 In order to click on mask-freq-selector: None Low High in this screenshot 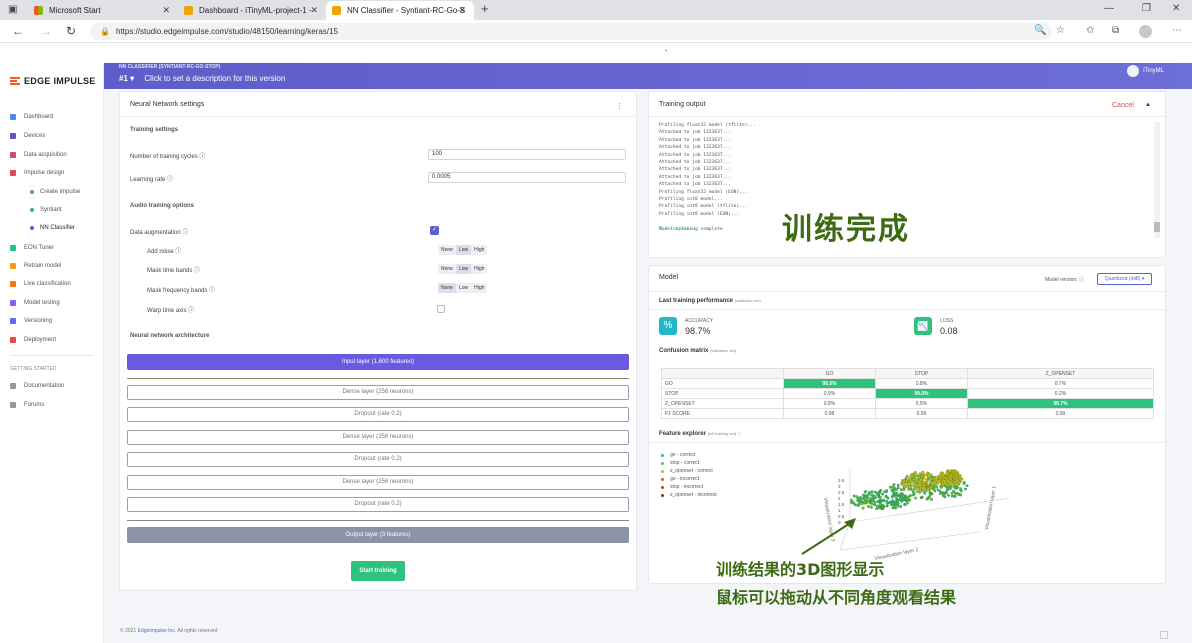, I will do `click(463, 288)`.